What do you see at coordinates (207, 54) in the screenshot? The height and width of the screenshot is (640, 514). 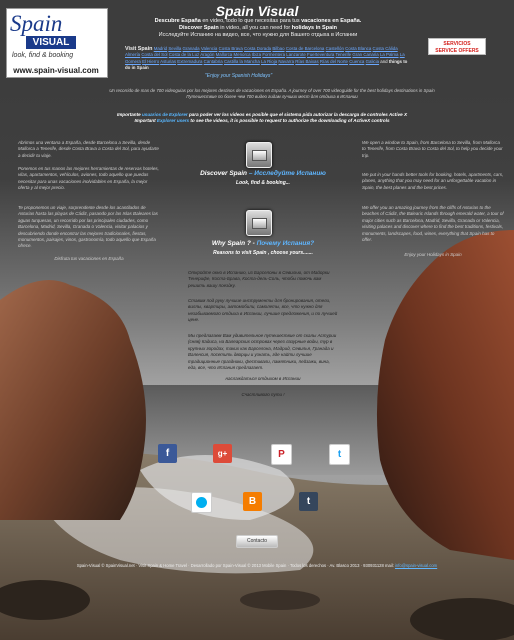 I see `destination-link: Aragón` at bounding box center [207, 54].